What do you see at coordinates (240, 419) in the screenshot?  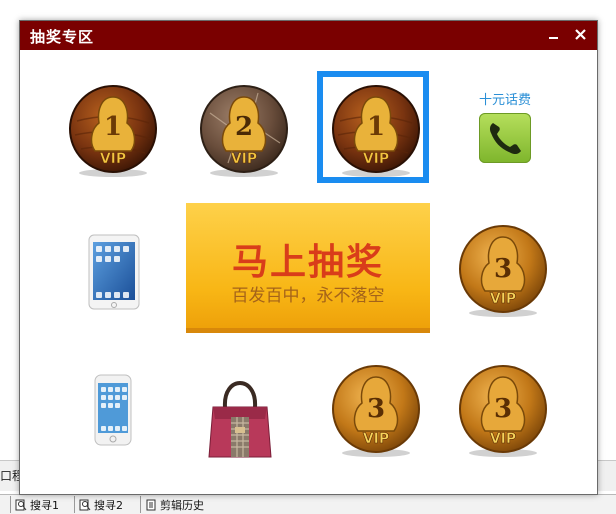 I see `handbag-icon` at bounding box center [240, 419].